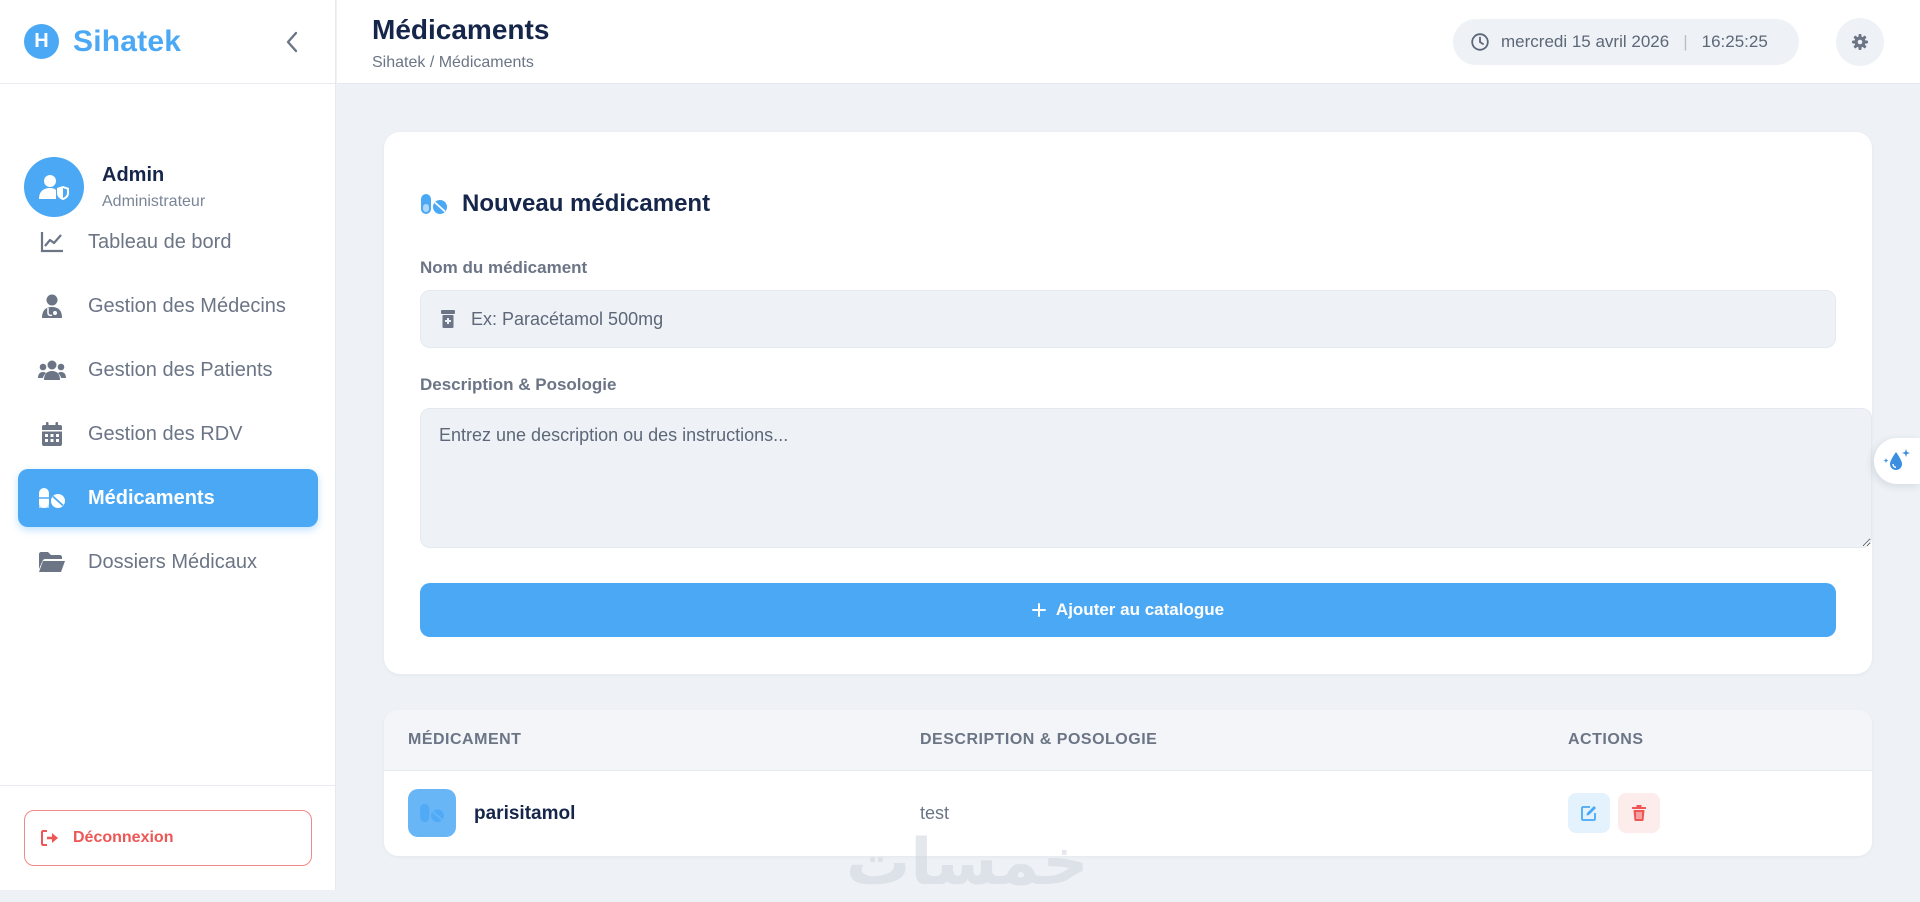 The image size is (1920, 902). What do you see at coordinates (1038, 610) in the screenshot?
I see `plus-icon` at bounding box center [1038, 610].